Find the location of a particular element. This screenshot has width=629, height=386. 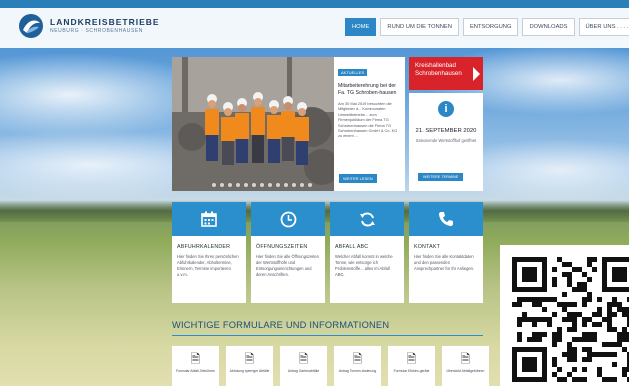

more-dates-button: WEITERE TERMINE is located at coordinates (441, 177).